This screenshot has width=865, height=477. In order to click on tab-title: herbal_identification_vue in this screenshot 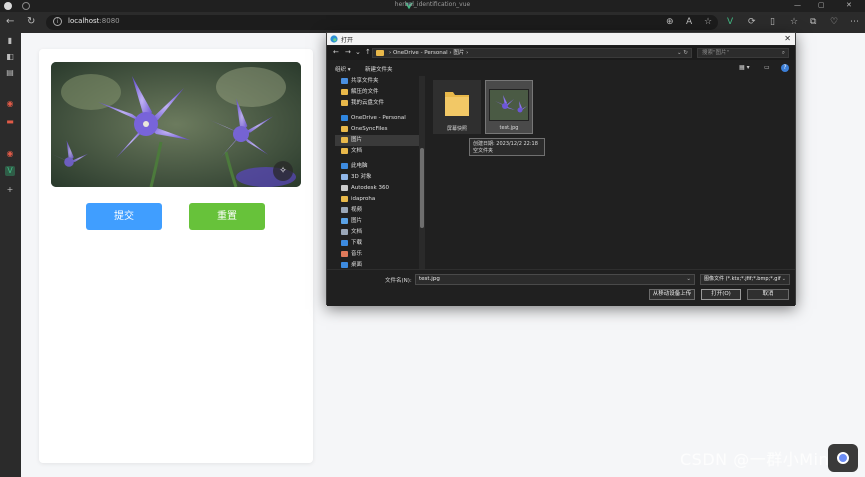, I will do `click(432, 4)`.